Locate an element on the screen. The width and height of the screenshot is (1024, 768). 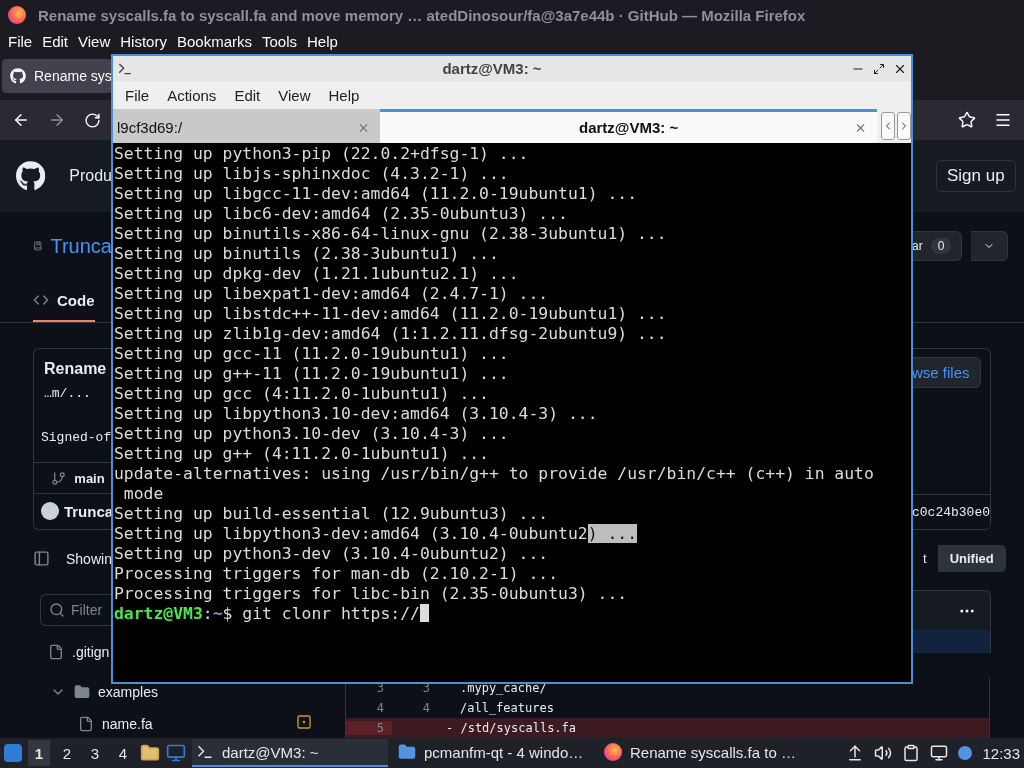
desktop-icon is located at coordinates (176, 753).